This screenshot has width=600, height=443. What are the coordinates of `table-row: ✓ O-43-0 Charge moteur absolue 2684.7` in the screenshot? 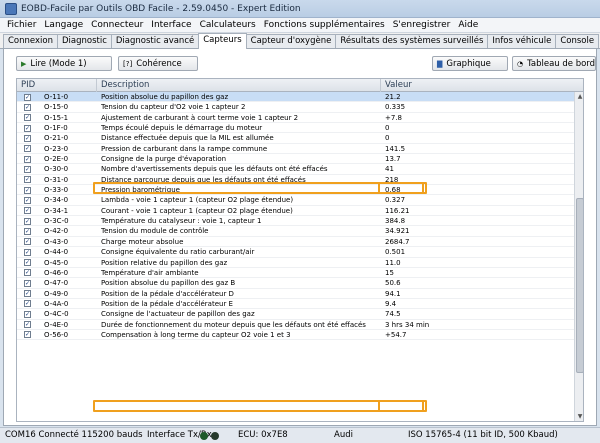 It's located at (295, 242).